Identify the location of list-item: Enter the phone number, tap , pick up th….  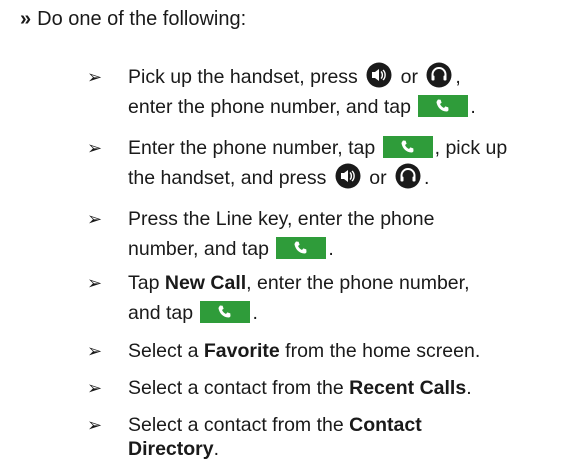
(338, 163).